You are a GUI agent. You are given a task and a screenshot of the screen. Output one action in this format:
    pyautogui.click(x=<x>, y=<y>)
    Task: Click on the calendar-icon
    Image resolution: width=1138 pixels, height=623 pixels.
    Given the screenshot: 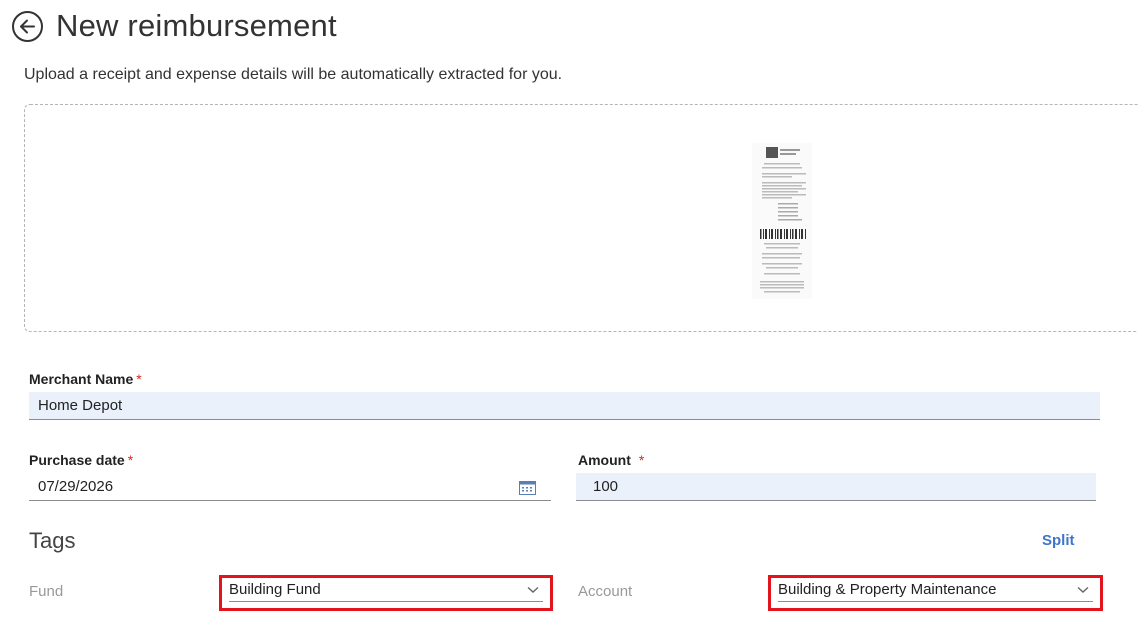 What is the action you would take?
    pyautogui.click(x=527, y=487)
    